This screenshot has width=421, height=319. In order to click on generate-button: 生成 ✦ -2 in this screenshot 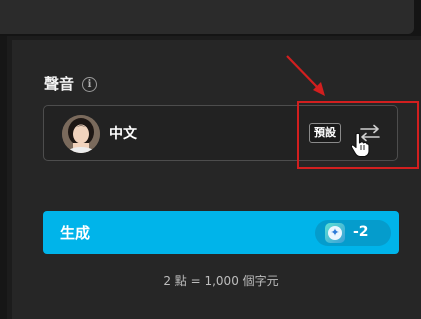, I will do `click(221, 232)`.